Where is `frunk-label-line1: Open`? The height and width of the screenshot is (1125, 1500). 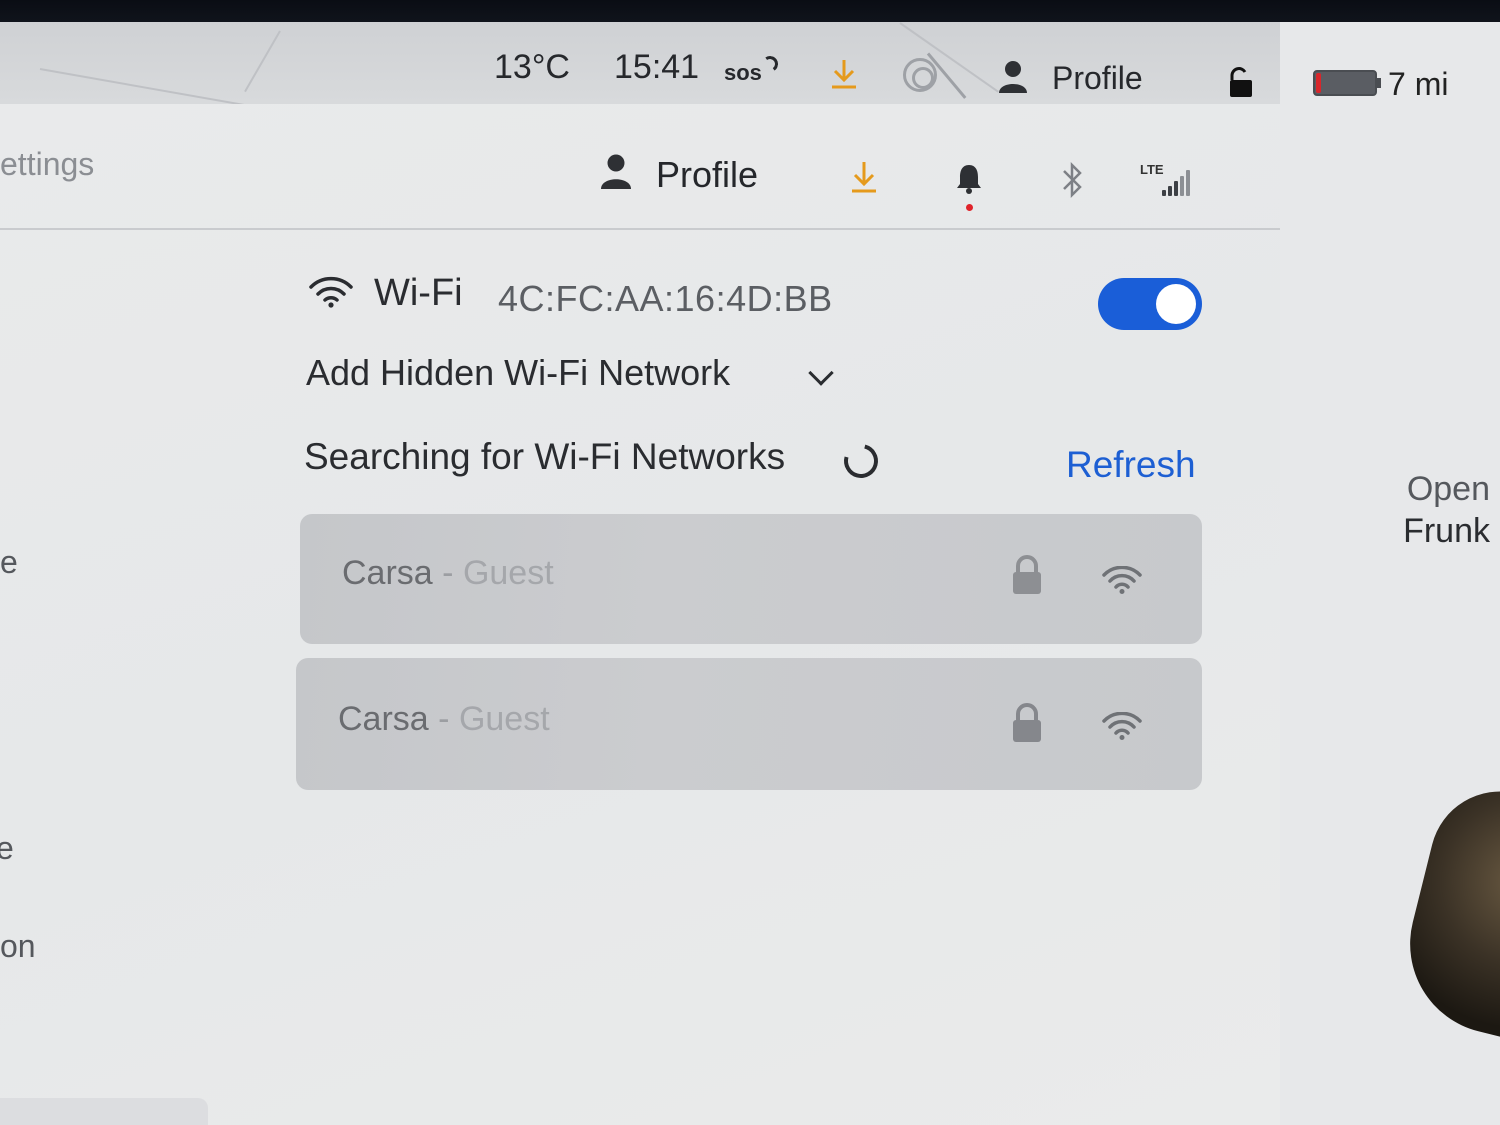 frunk-label-line1: Open is located at coordinates (1448, 489).